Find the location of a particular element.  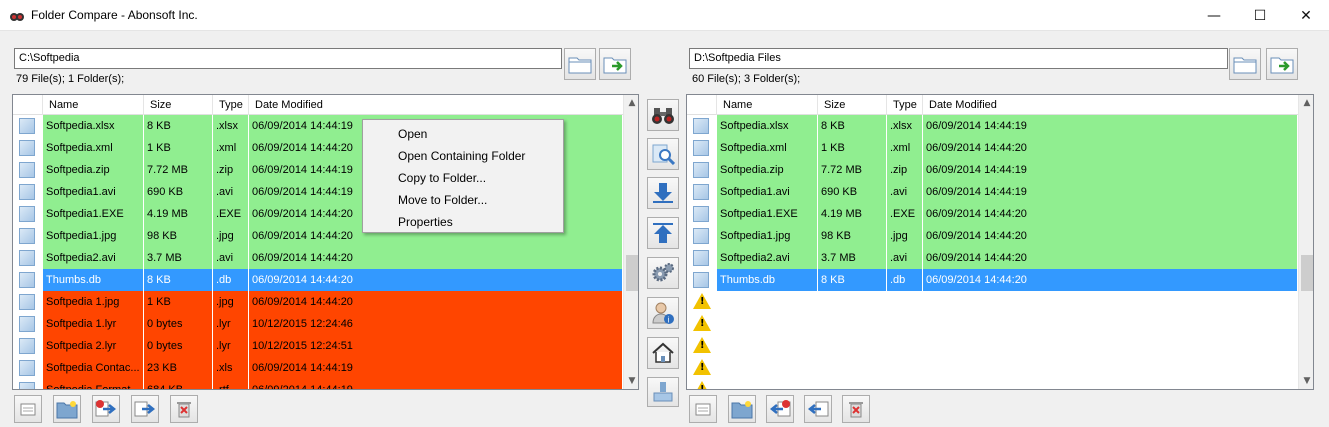

menu-item-open-containing-folder: Open Containing Folder is located at coordinates (463, 155).